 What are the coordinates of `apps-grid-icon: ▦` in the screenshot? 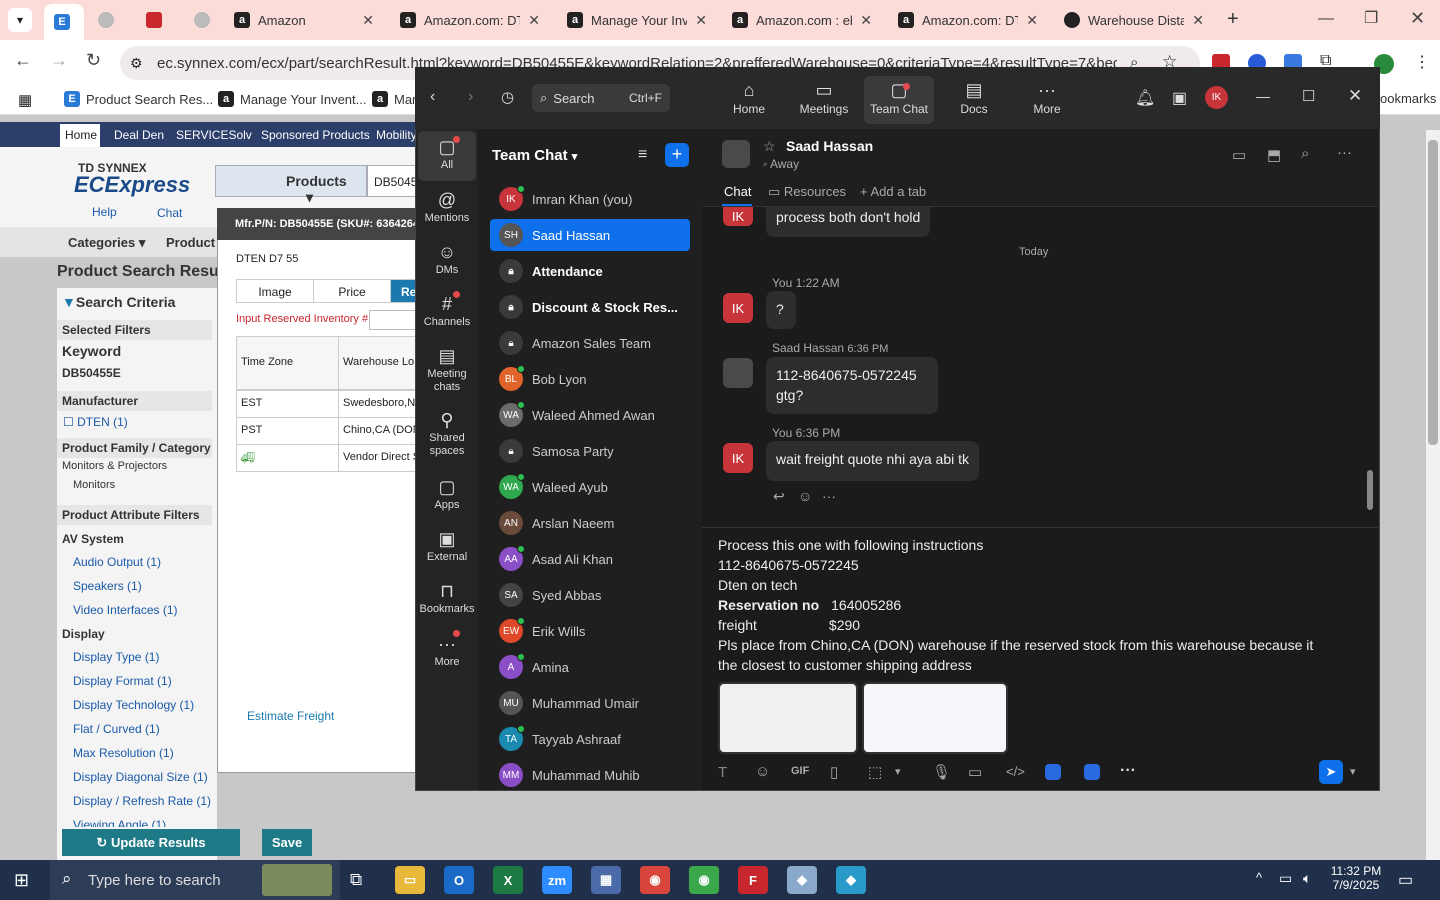 It's located at (25, 100).